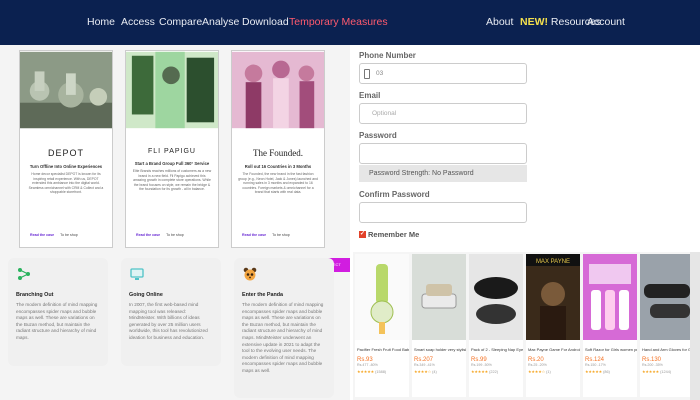  Describe the element at coordinates (384, 113) in the screenshot. I see `email-placeholder: Optional` at that location.